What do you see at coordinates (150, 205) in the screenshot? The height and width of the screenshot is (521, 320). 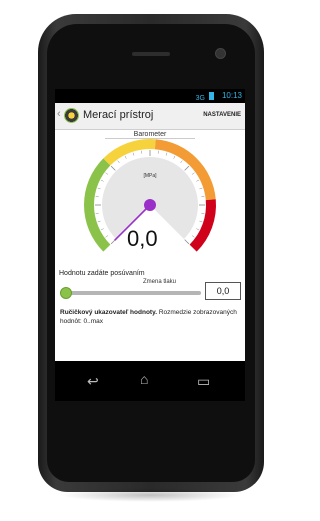 I see `gauge-hub` at bounding box center [150, 205].